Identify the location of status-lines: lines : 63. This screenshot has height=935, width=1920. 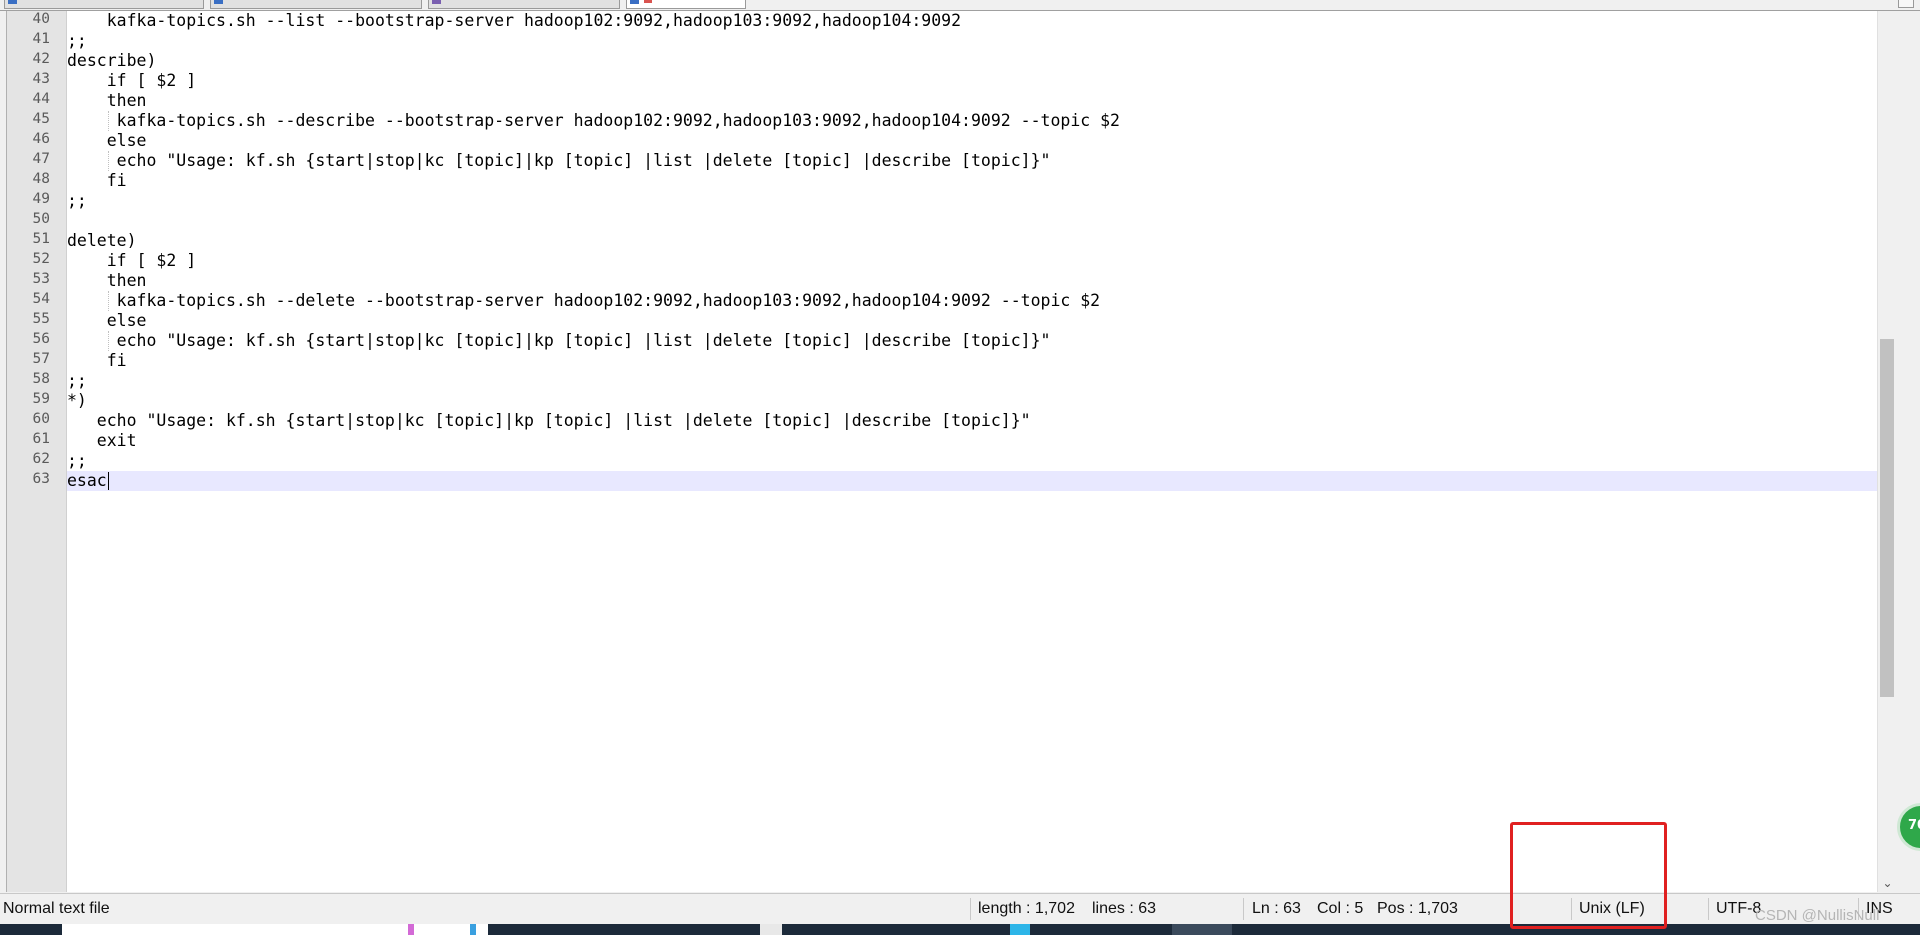
(1124, 908).